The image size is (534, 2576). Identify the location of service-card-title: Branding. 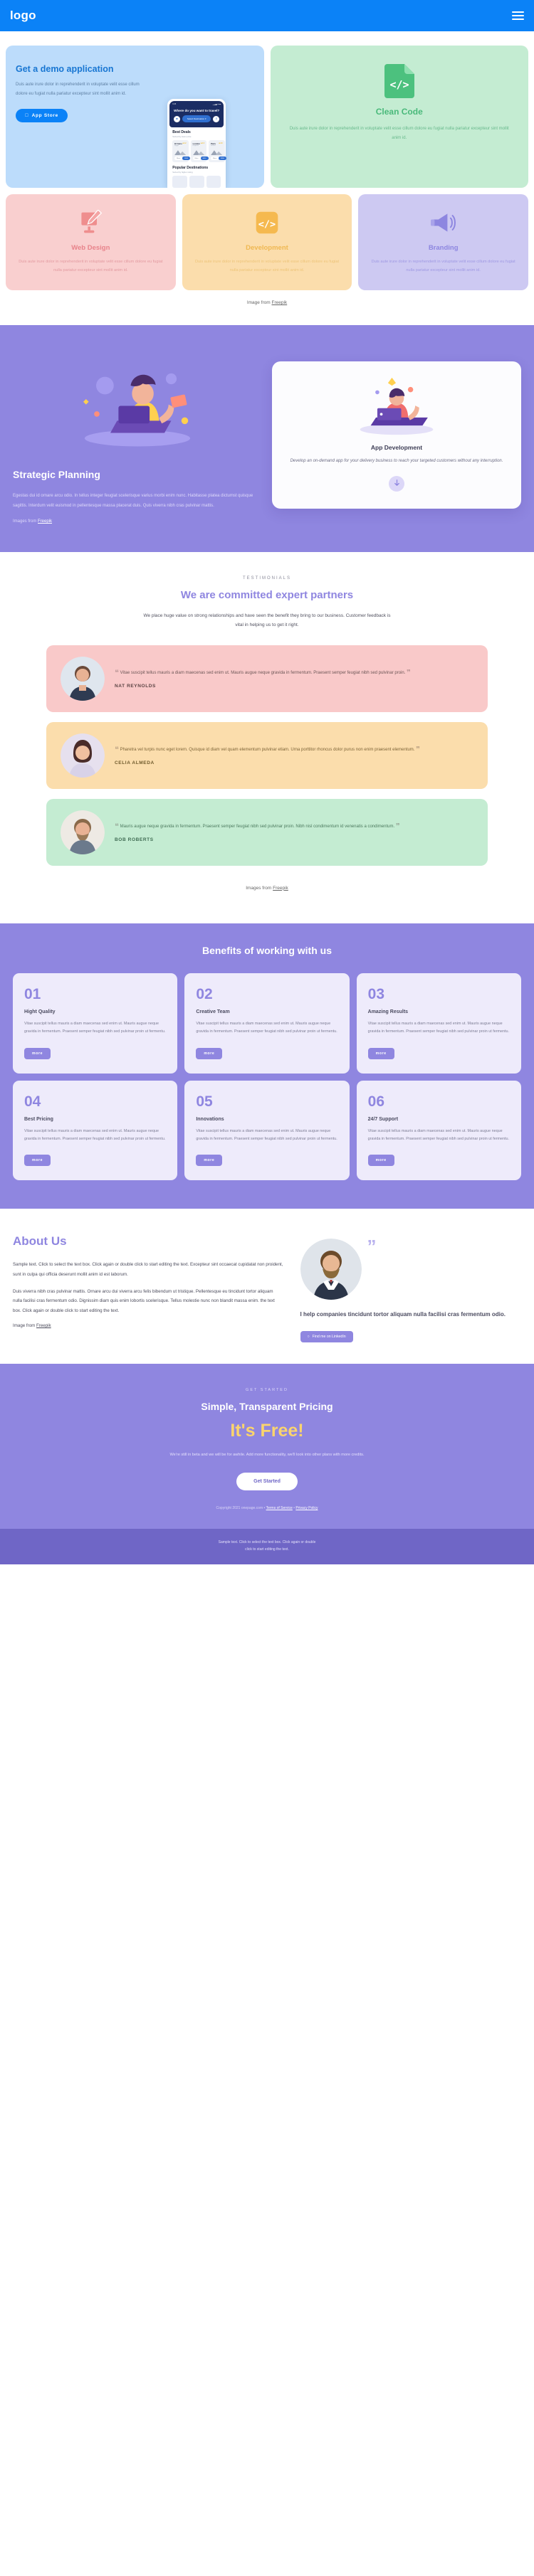
(443, 248).